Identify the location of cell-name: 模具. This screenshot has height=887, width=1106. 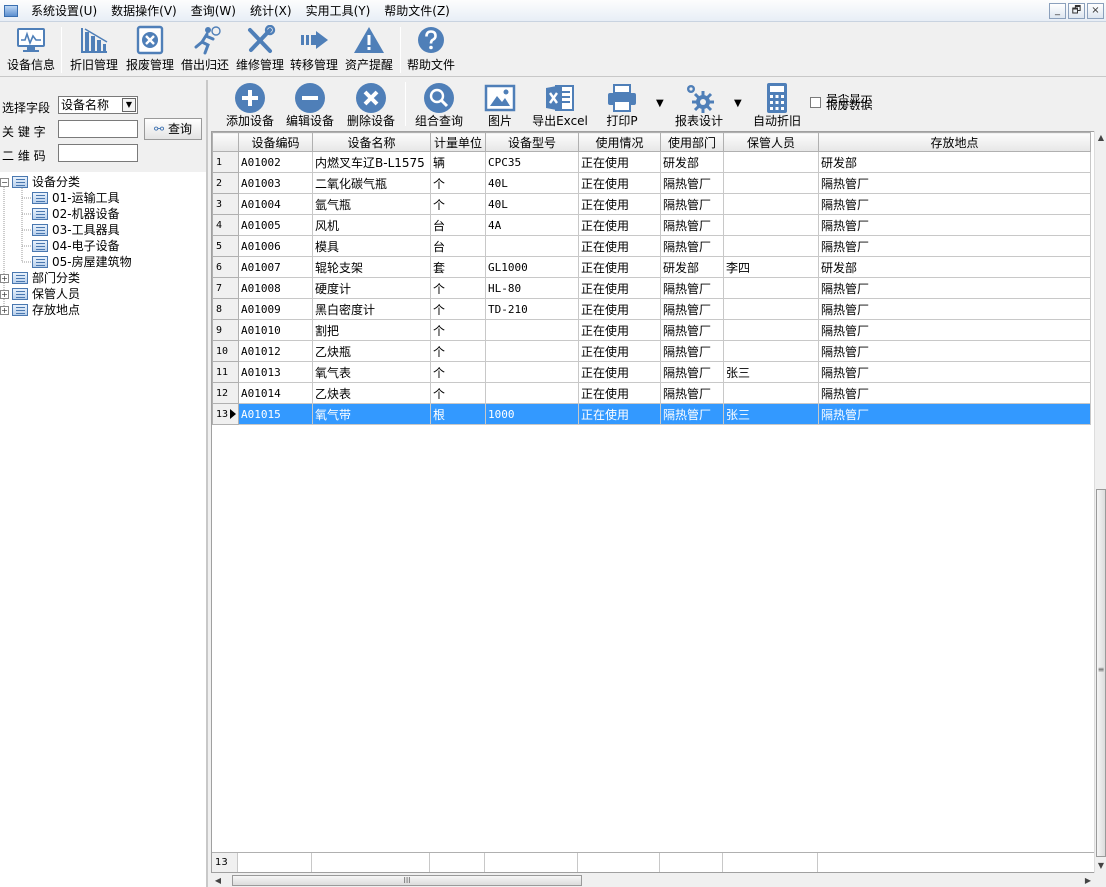
(371, 246).